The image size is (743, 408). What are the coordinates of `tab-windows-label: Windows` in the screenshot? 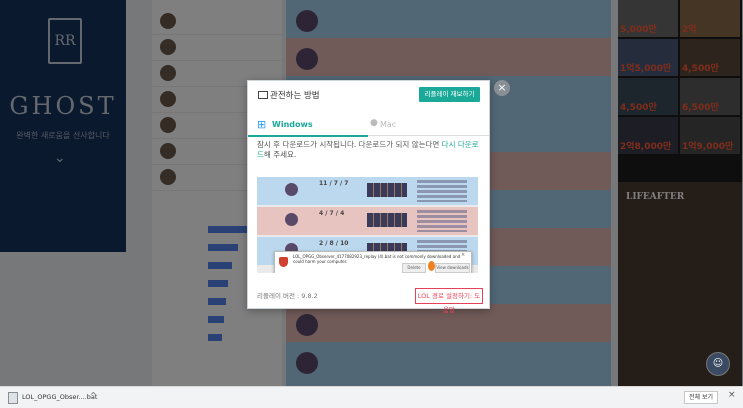 It's located at (292, 124).